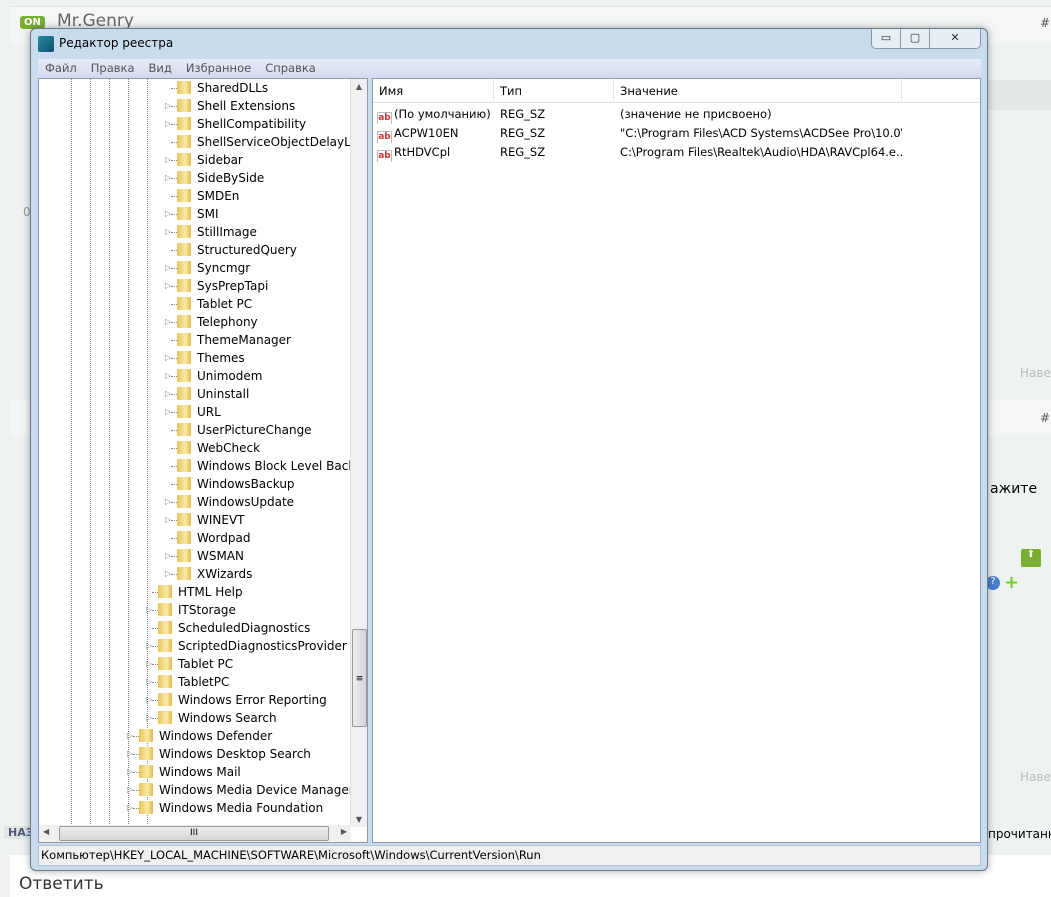 The height and width of the screenshot is (897, 1051). Describe the element at coordinates (194, 520) in the screenshot. I see `tree-item: ▷ WINEVT` at that location.